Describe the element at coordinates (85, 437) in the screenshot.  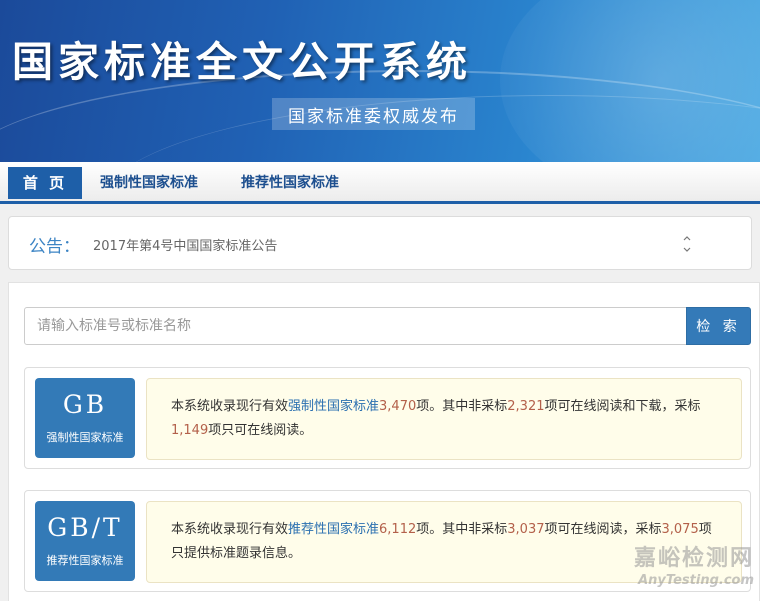
I see `badge-label: 强制性国家标准` at that location.